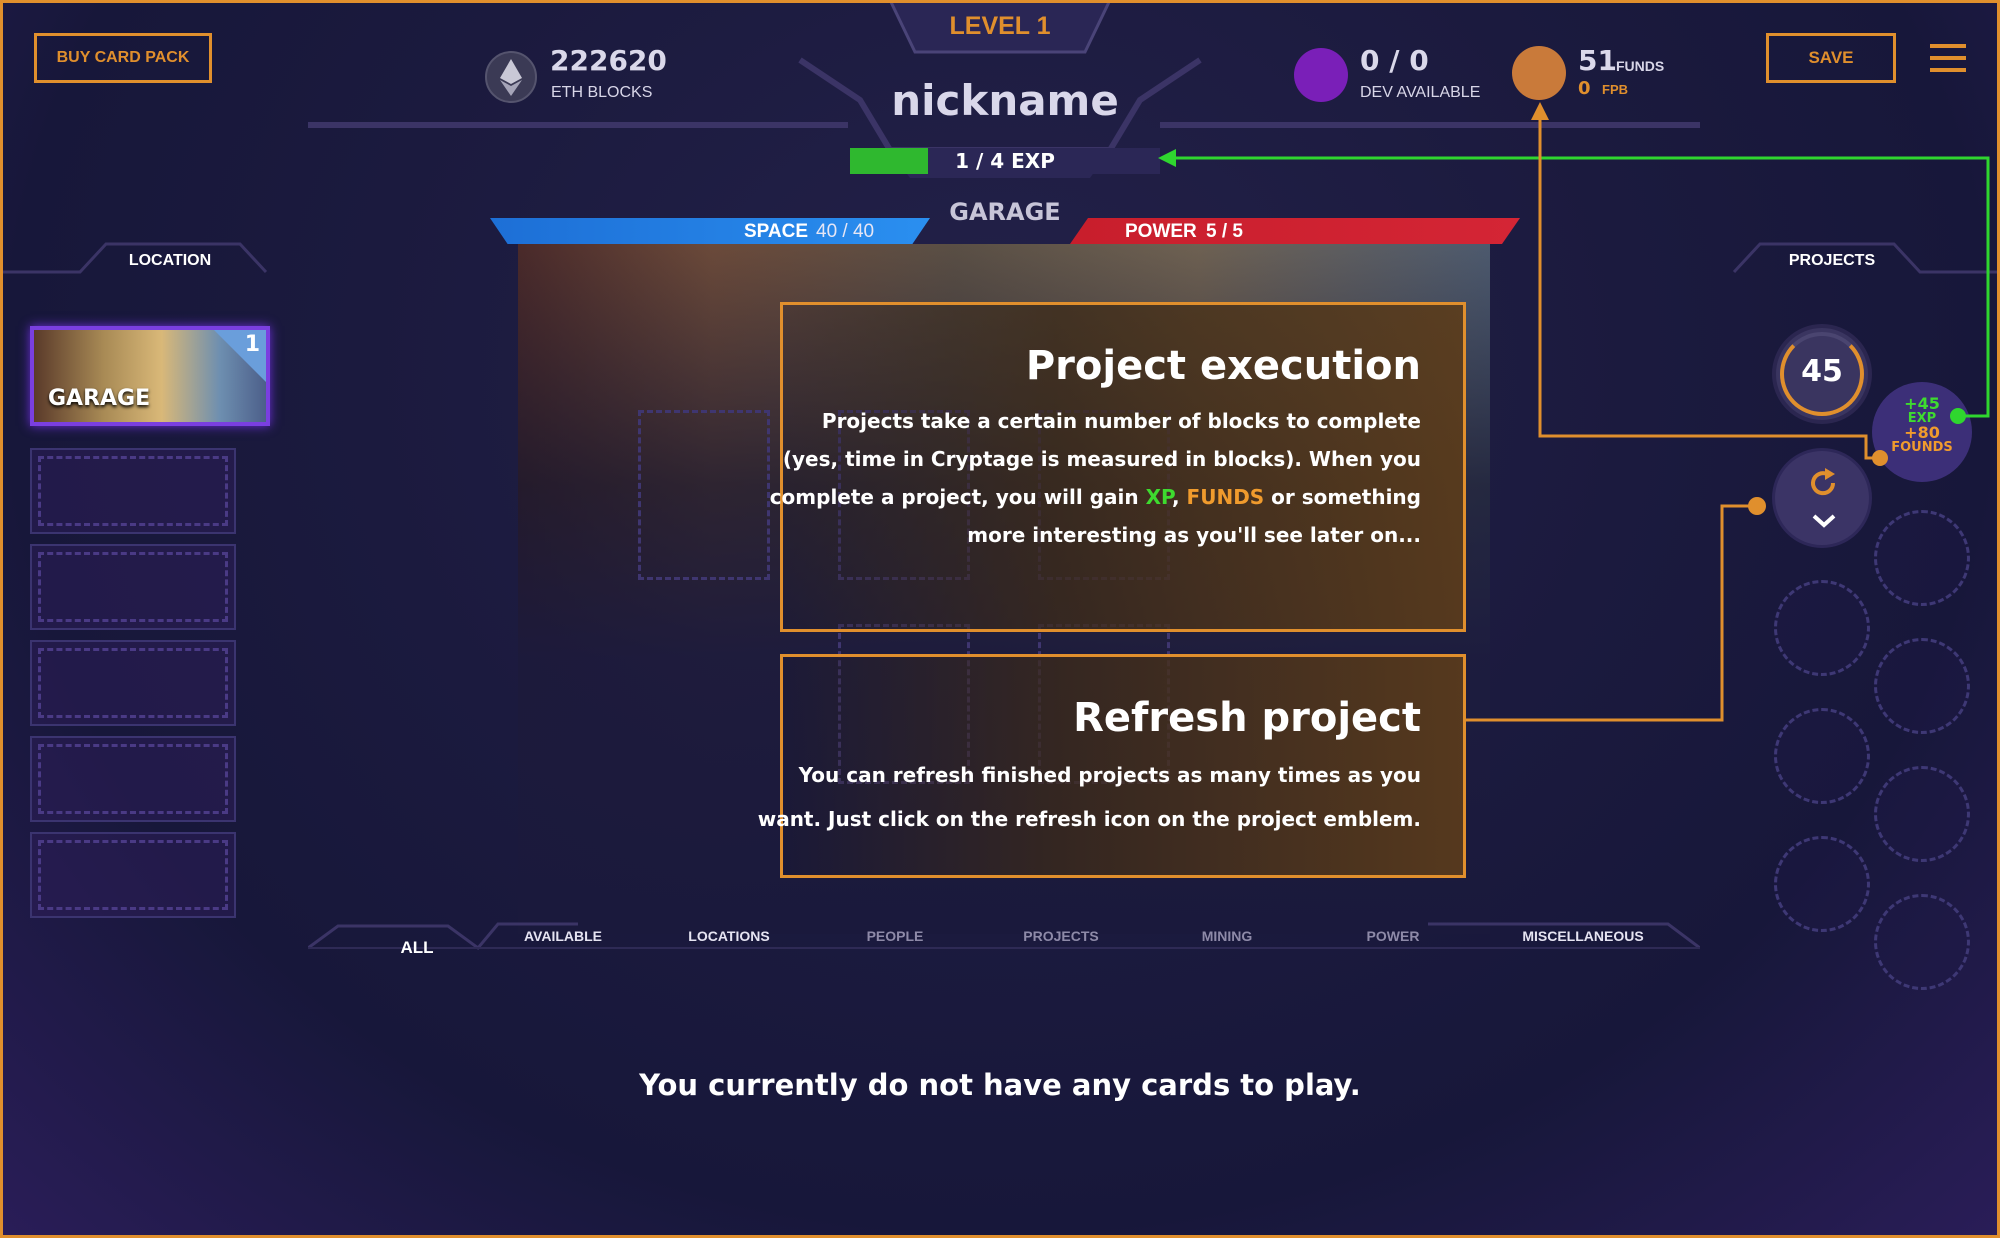 Image resolution: width=2000 pixels, height=1238 pixels. I want to click on tutorial-text: ,, so click(1179, 497).